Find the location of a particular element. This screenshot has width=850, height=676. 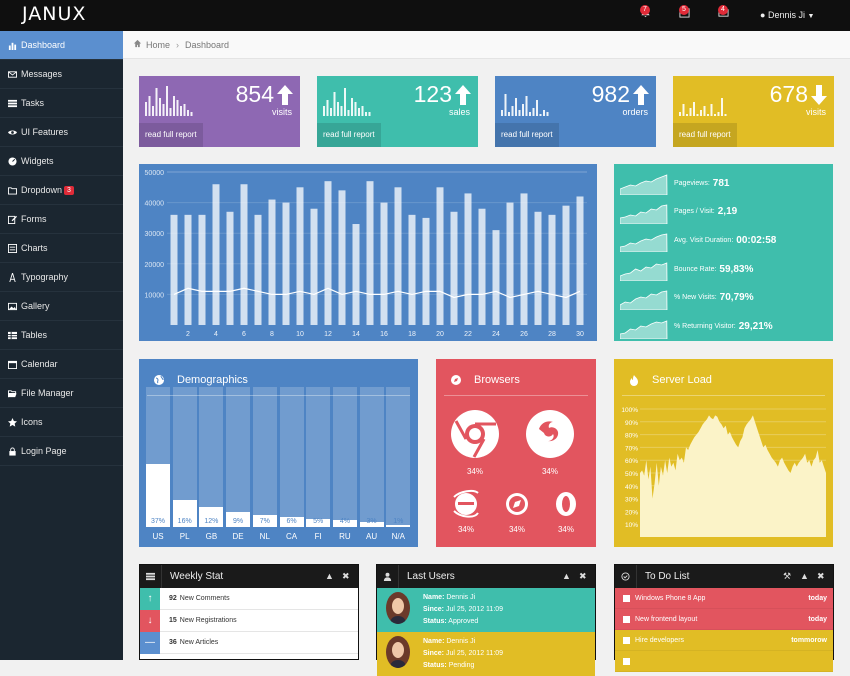

sidebar-item-label: Calendar is located at coordinates (39, 364).